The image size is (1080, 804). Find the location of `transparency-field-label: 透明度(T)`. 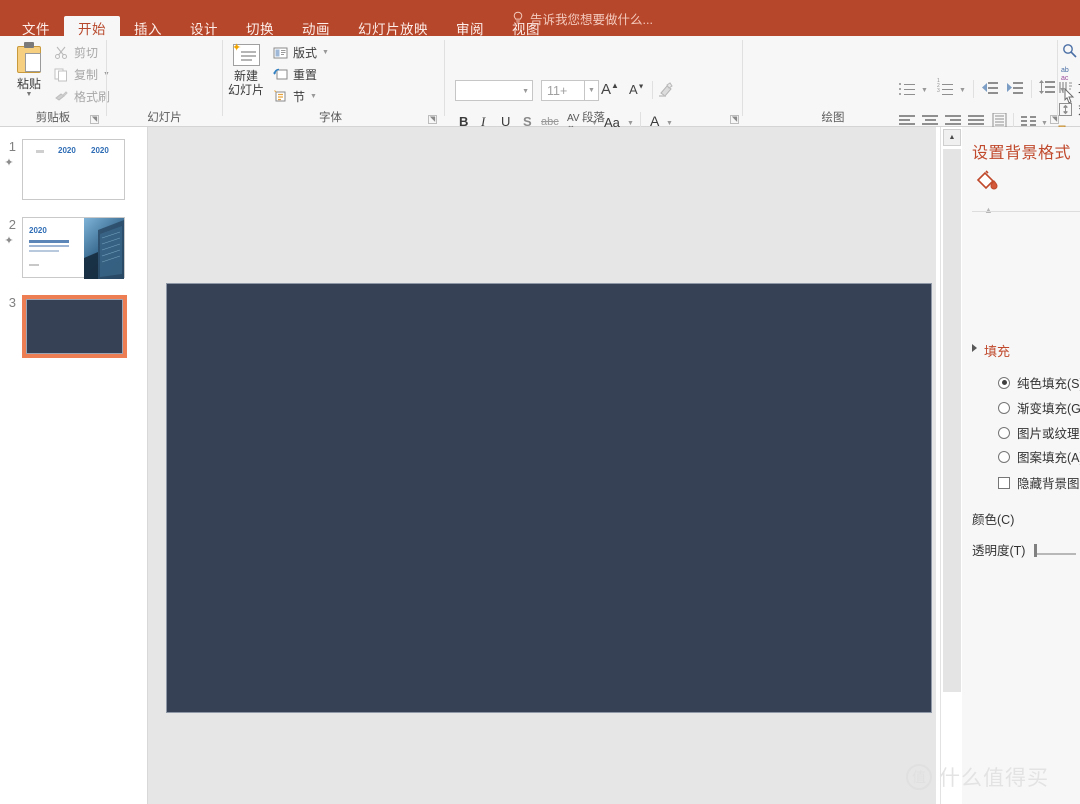

transparency-field-label: 透明度(T) is located at coordinates (999, 551).